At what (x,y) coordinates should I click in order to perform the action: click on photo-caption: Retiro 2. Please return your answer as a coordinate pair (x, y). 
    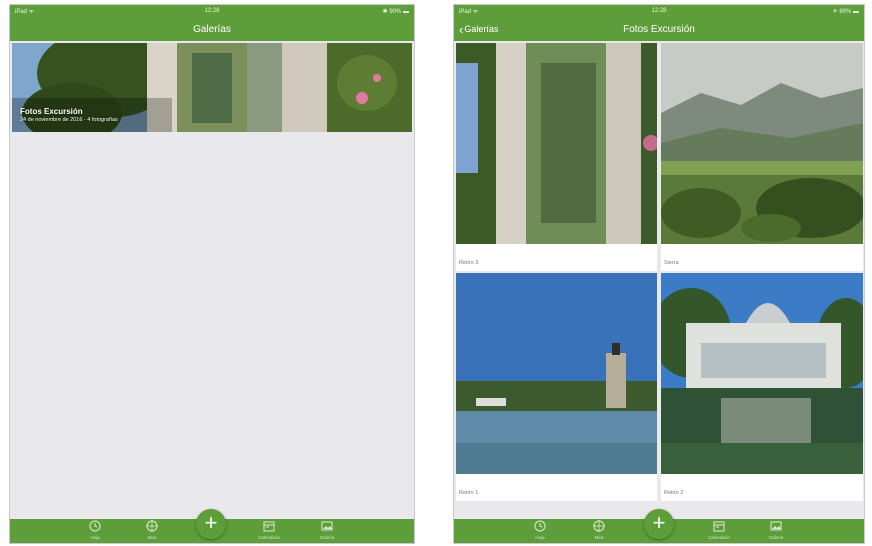
    Looking at the image, I should click on (674, 493).